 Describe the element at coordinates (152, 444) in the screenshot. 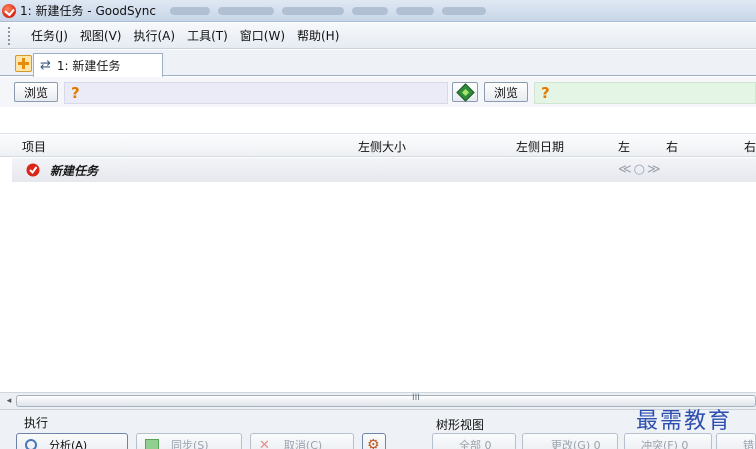

I see `sync-icon` at that location.